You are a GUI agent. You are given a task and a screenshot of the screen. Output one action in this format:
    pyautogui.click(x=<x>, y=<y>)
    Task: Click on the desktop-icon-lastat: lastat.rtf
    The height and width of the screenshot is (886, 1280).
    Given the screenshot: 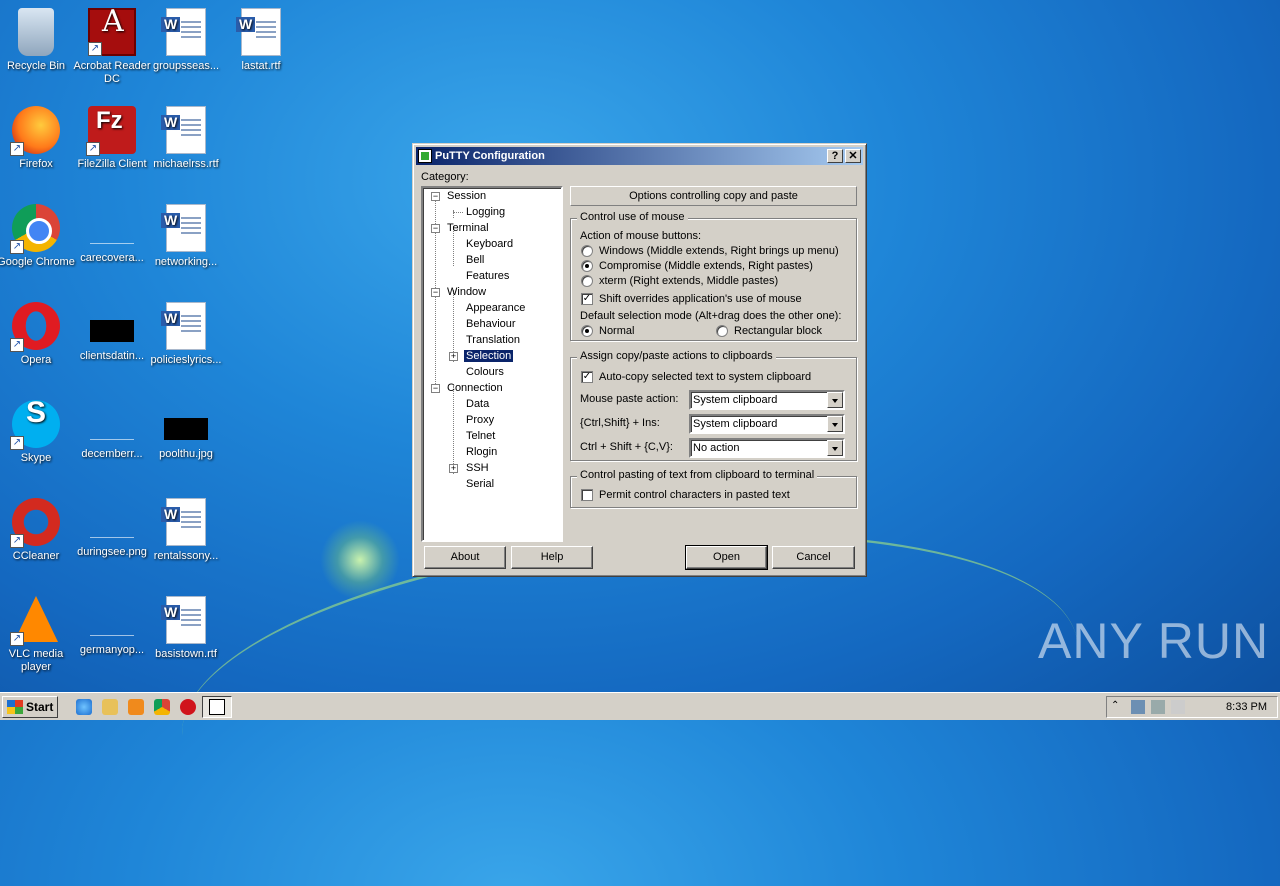 What is the action you would take?
    pyautogui.click(x=261, y=40)
    